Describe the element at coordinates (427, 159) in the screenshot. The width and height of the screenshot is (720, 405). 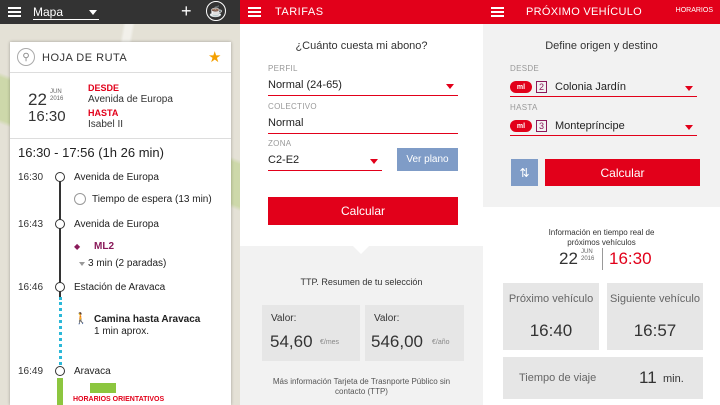
I see `ver-plano-button: Ver plano` at that location.